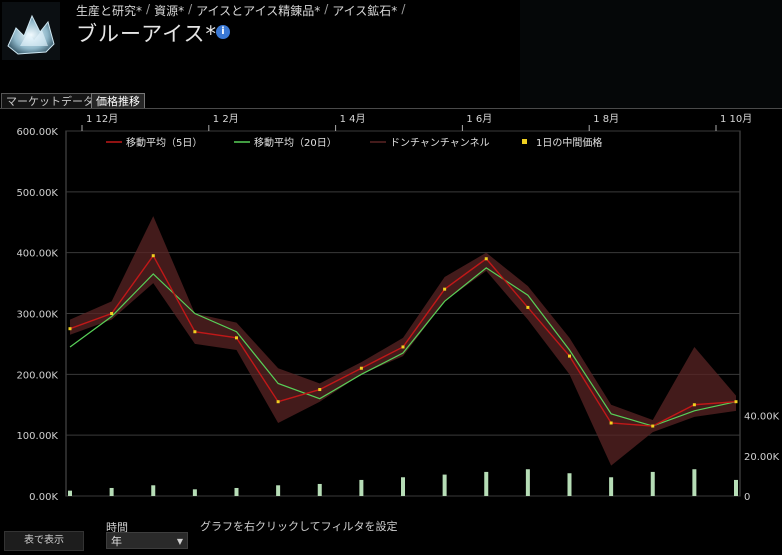 The height and width of the screenshot is (555, 782). Describe the element at coordinates (31, 31) in the screenshot. I see `blue-ice-icon` at that location.